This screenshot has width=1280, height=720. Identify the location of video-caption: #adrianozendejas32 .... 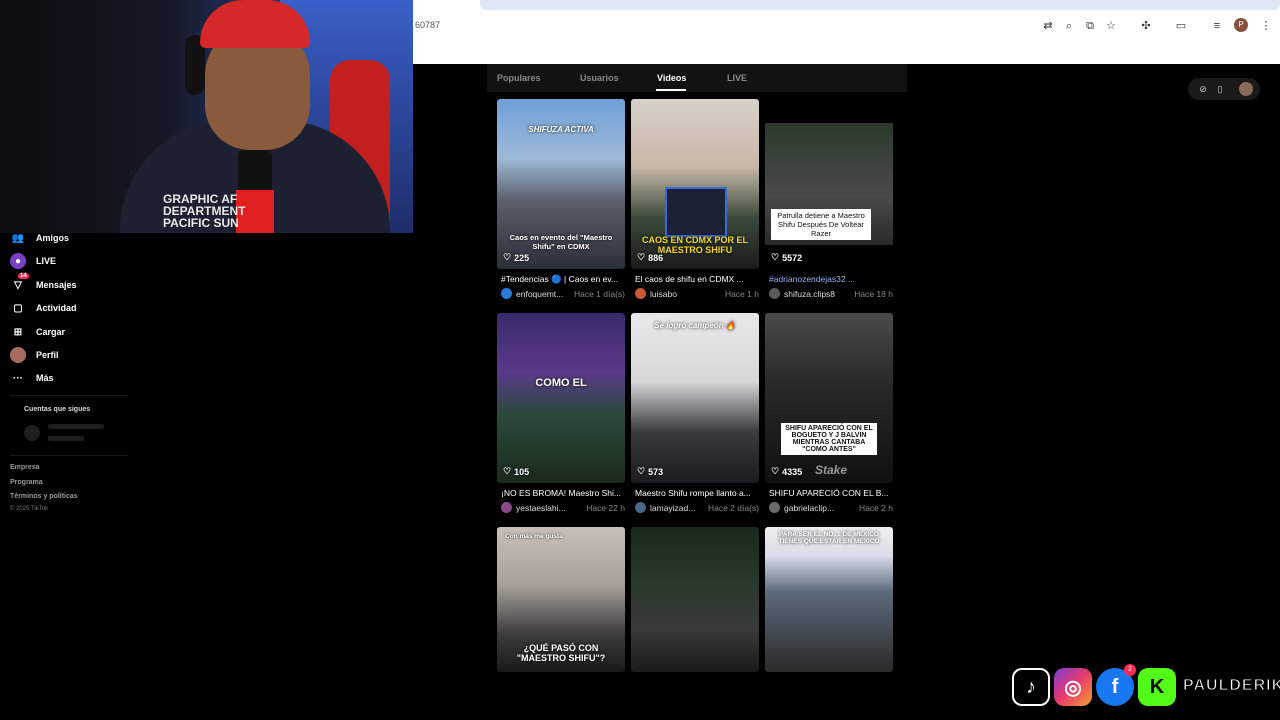
(831, 279).